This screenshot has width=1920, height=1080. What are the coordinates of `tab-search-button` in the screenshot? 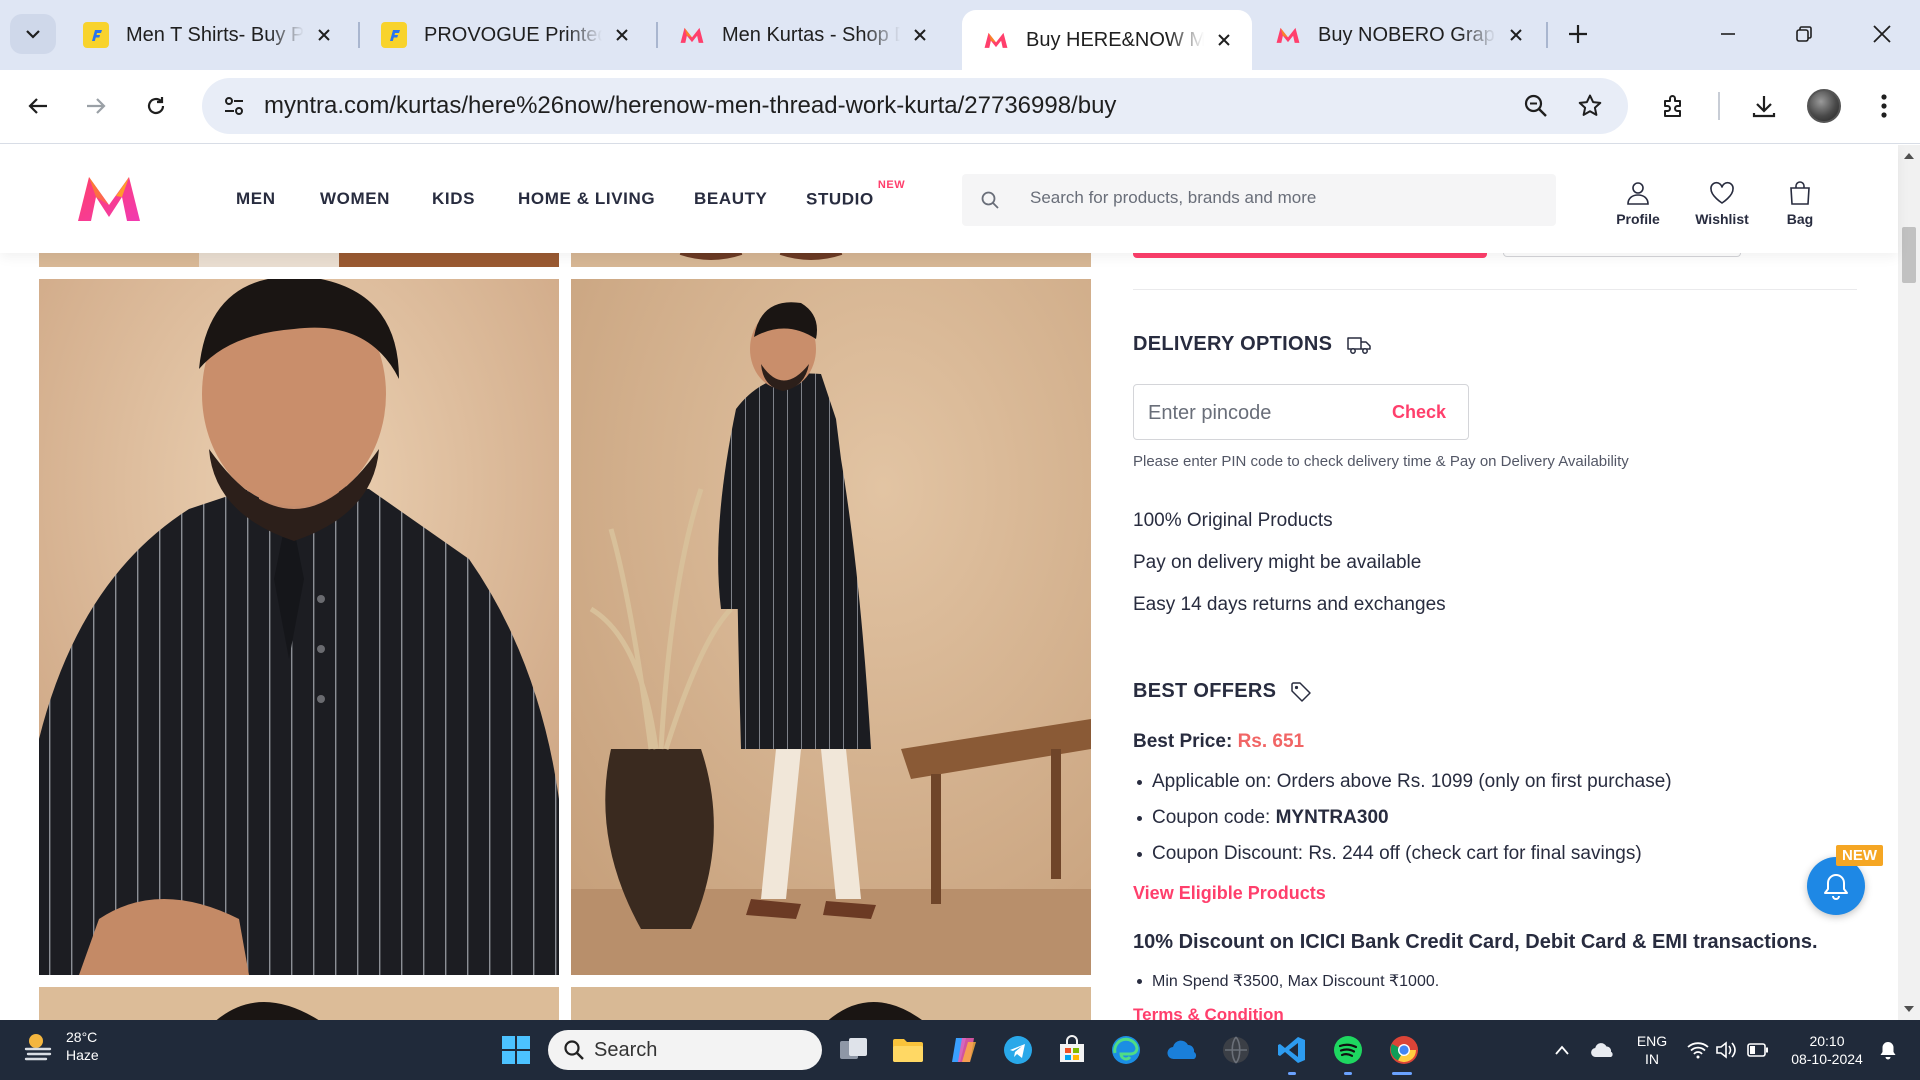 It's located at (33, 34).